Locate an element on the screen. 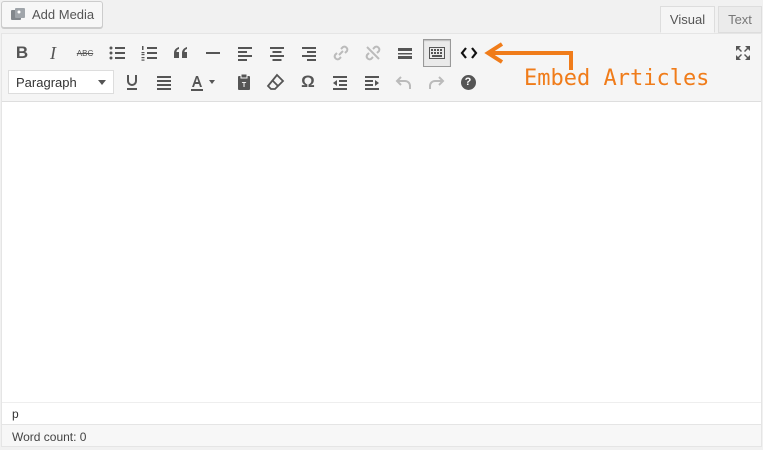 The width and height of the screenshot is (763, 450). insert-link-button is located at coordinates (341, 53).